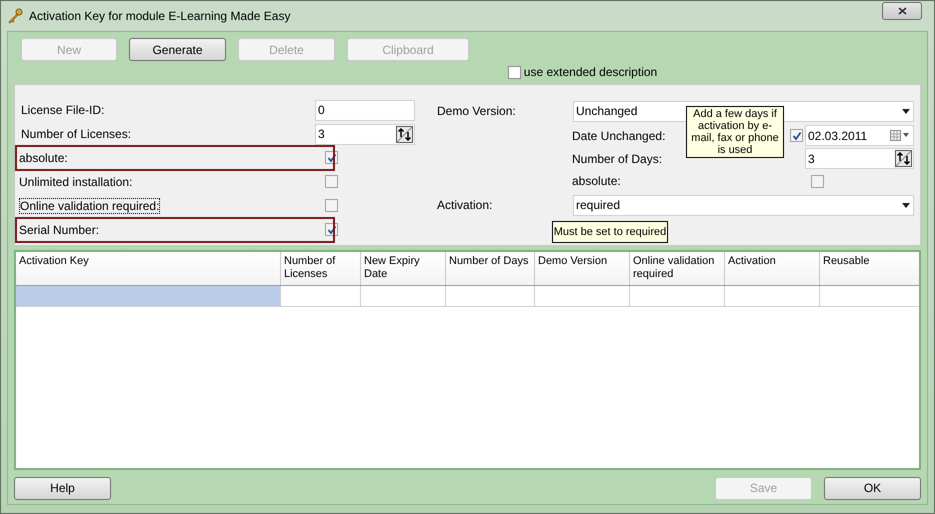  What do you see at coordinates (465, 205) in the screenshot?
I see `field-label: Activation:` at bounding box center [465, 205].